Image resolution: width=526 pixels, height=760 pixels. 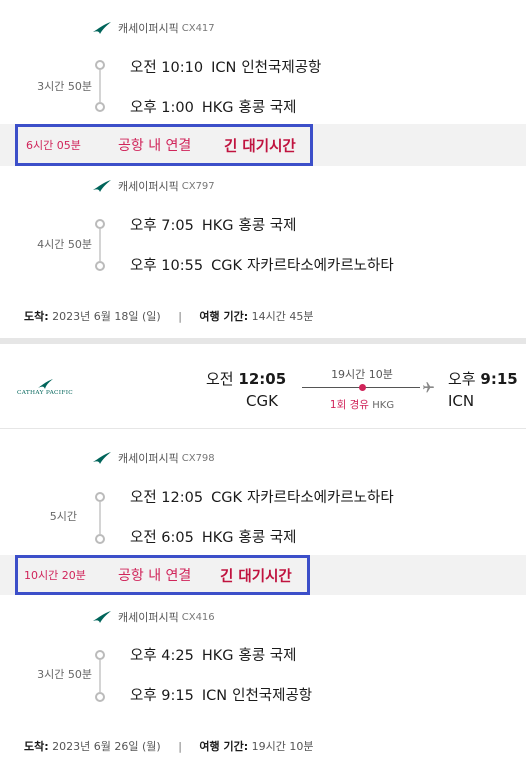 What do you see at coordinates (162, 656) in the screenshot?
I see `departure-time: 오후 4:25` at bounding box center [162, 656].